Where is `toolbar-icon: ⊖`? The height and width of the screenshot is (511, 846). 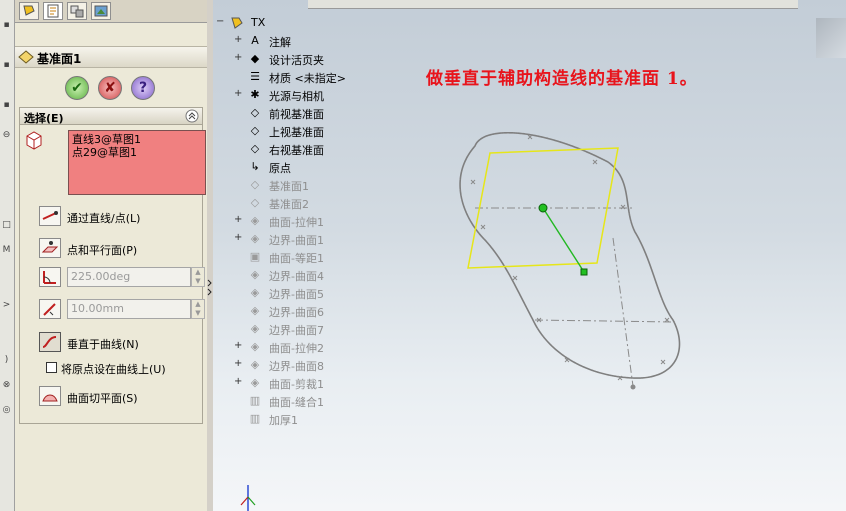
toolbar-icon: ⊖ is located at coordinates (6, 135).